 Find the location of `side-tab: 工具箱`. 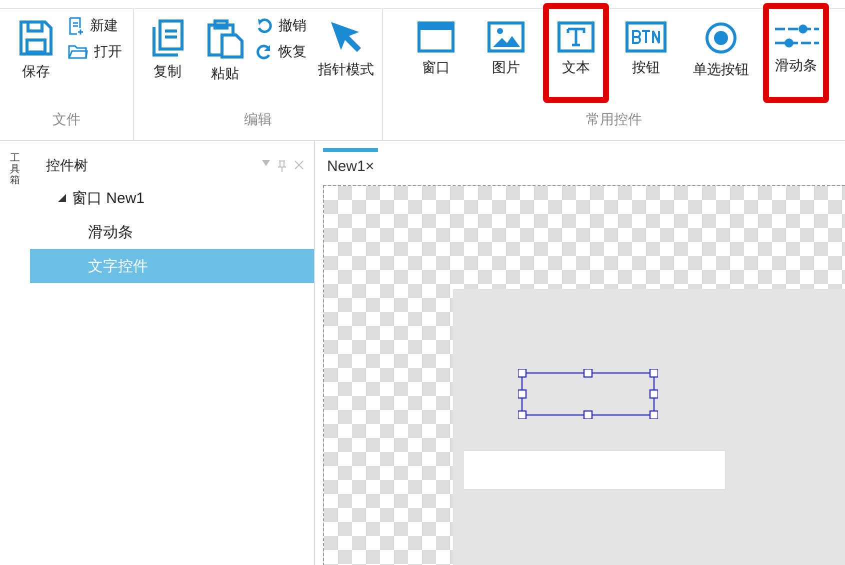

side-tab: 工具箱 is located at coordinates (15, 169).